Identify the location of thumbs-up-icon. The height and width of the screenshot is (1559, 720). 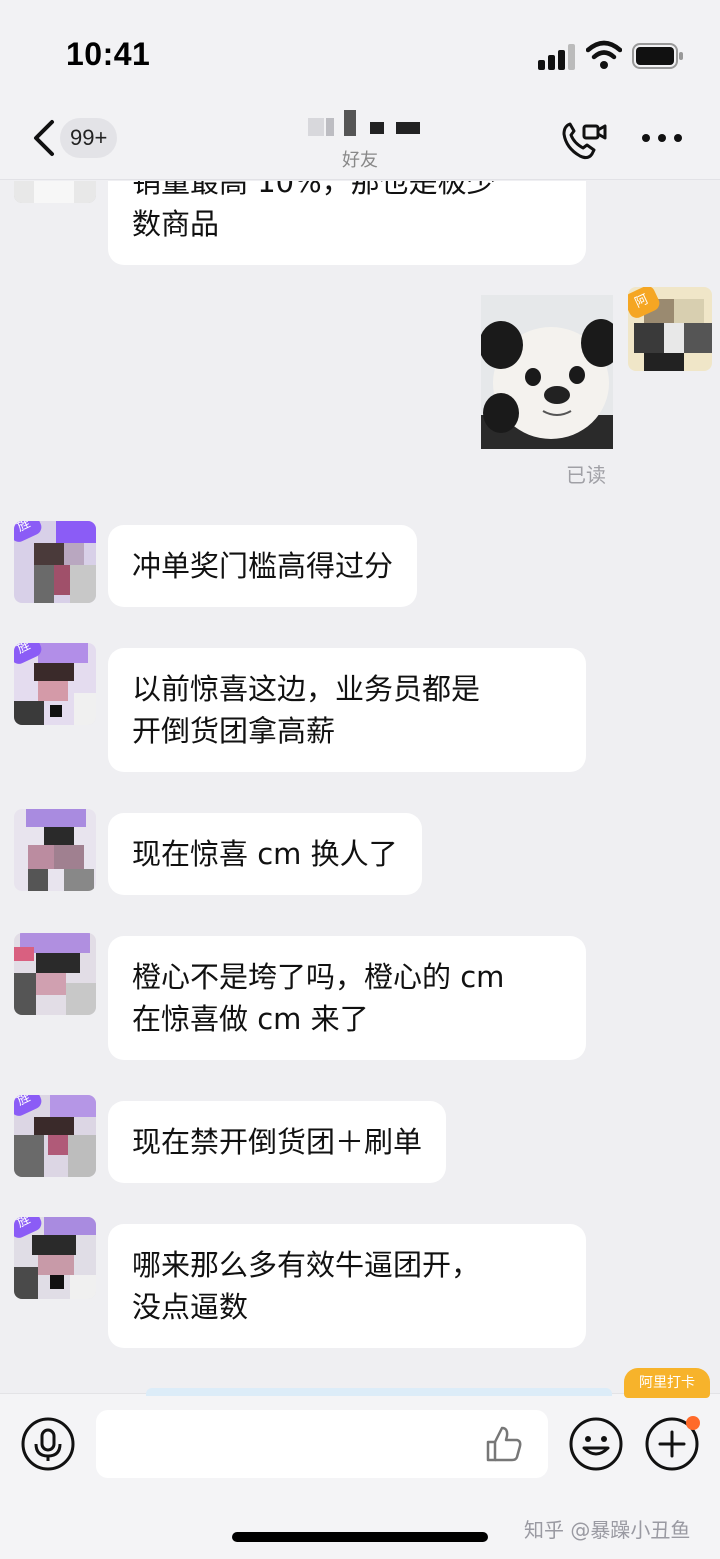
(504, 1444).